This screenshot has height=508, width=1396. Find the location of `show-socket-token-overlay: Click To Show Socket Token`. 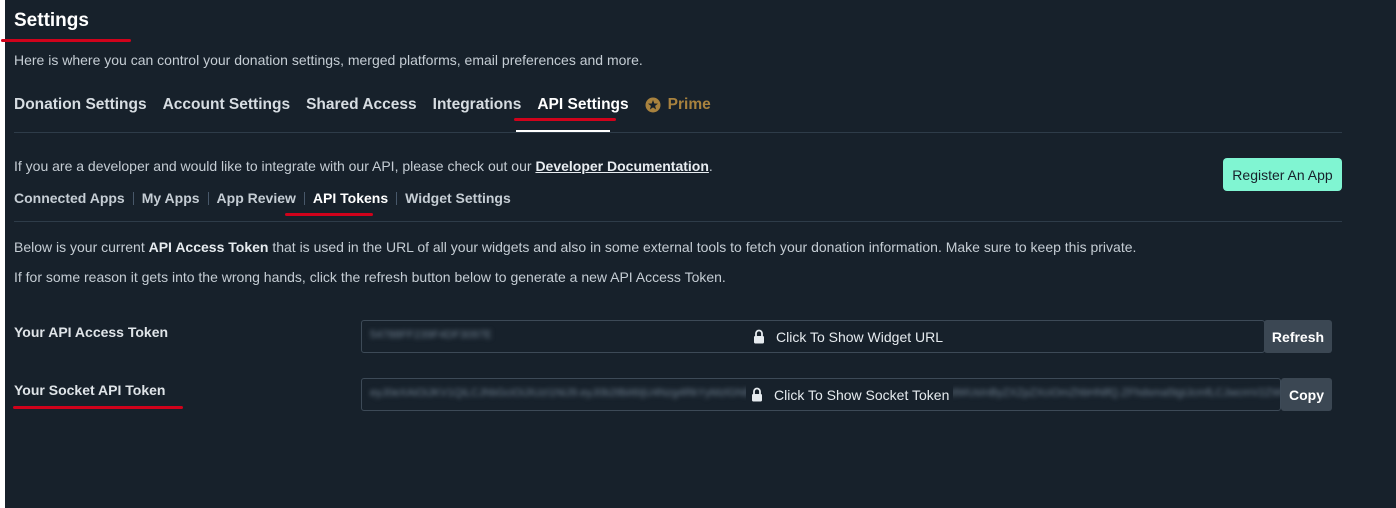

show-socket-token-overlay: Click To Show Socket Token is located at coordinates (850, 394).